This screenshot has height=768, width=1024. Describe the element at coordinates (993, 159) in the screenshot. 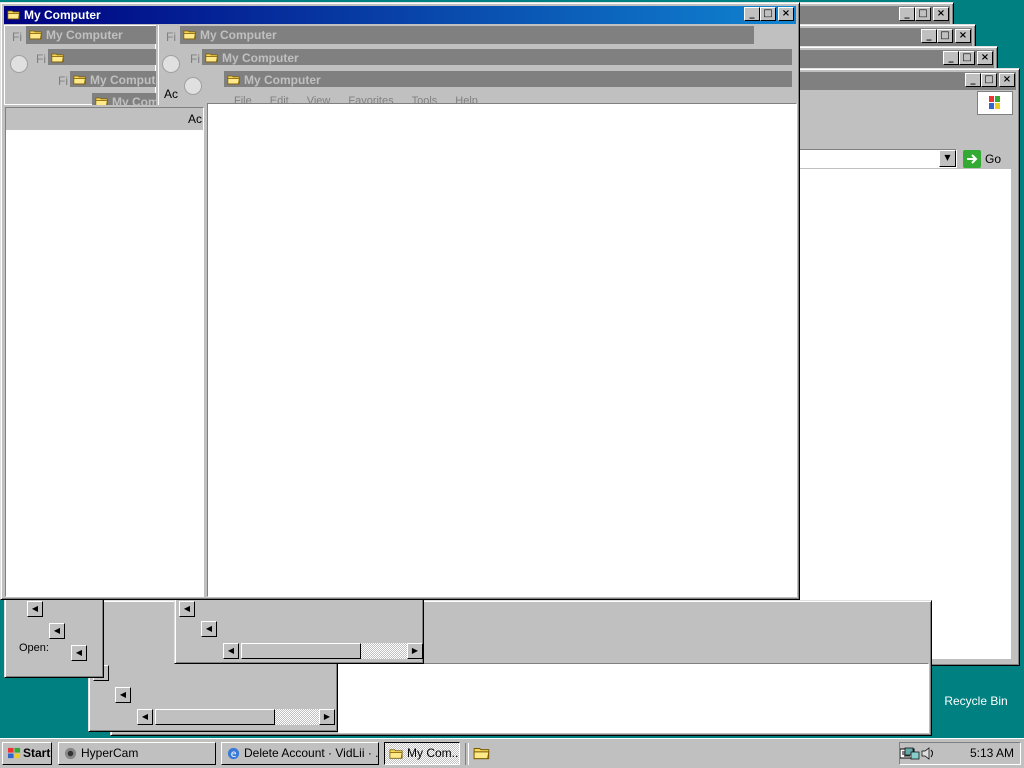

I see `go-label: Go` at that location.